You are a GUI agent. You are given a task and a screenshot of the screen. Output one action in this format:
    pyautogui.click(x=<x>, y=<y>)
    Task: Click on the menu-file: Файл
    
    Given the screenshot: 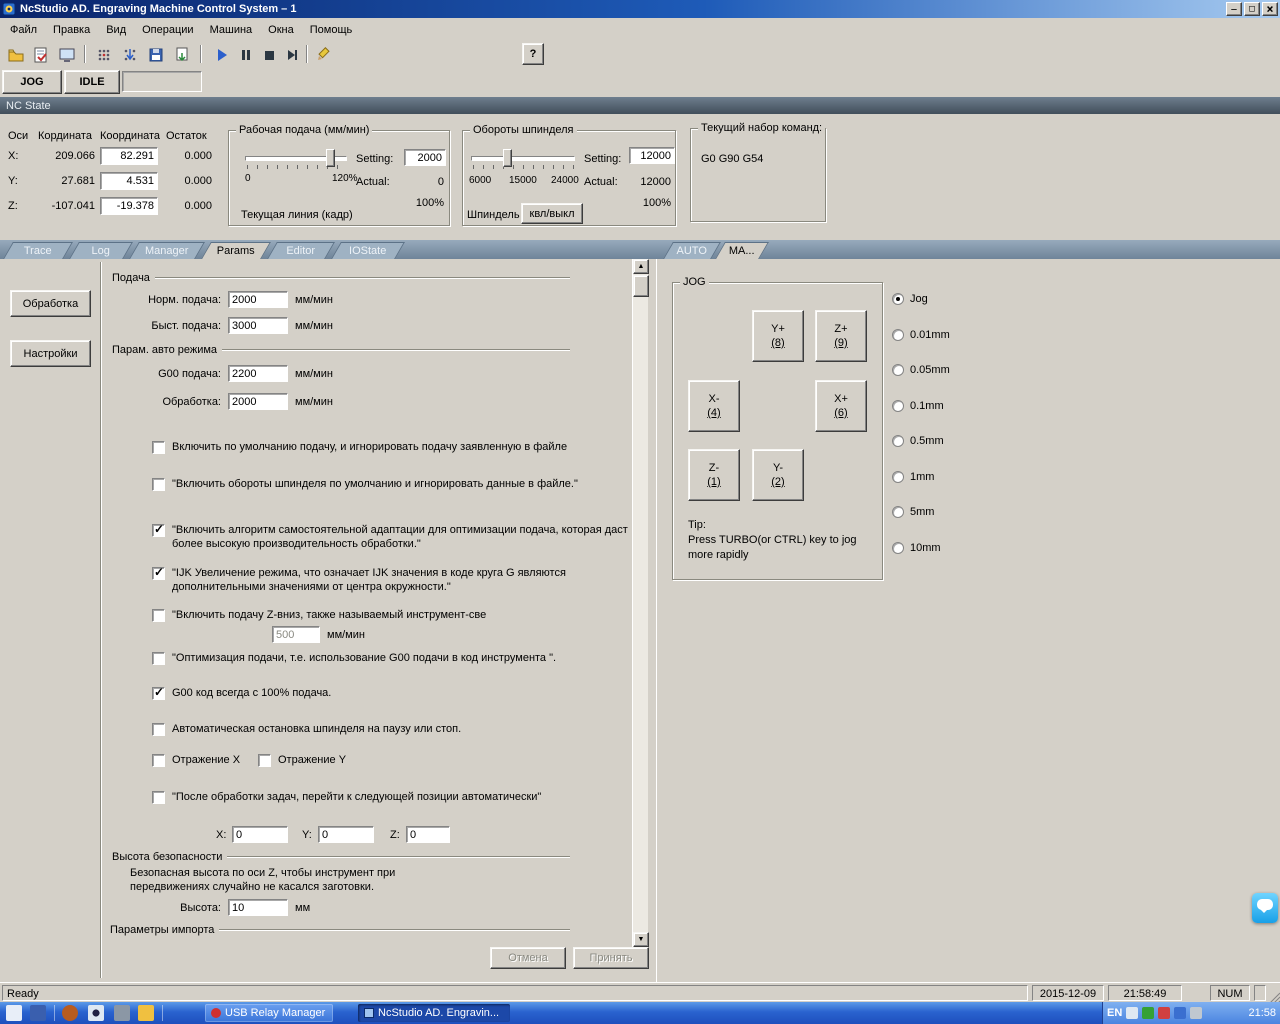 What is the action you would take?
    pyautogui.click(x=23, y=30)
    